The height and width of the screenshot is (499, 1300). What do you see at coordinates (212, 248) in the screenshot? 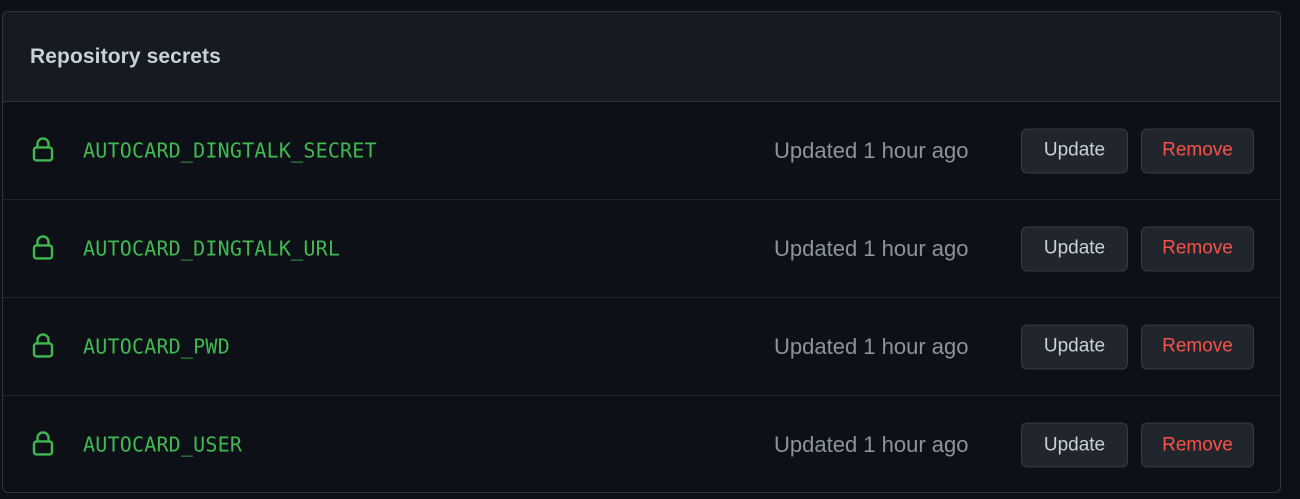
I see `secret-name: AUTOCARD_DINGTALK_URL` at bounding box center [212, 248].